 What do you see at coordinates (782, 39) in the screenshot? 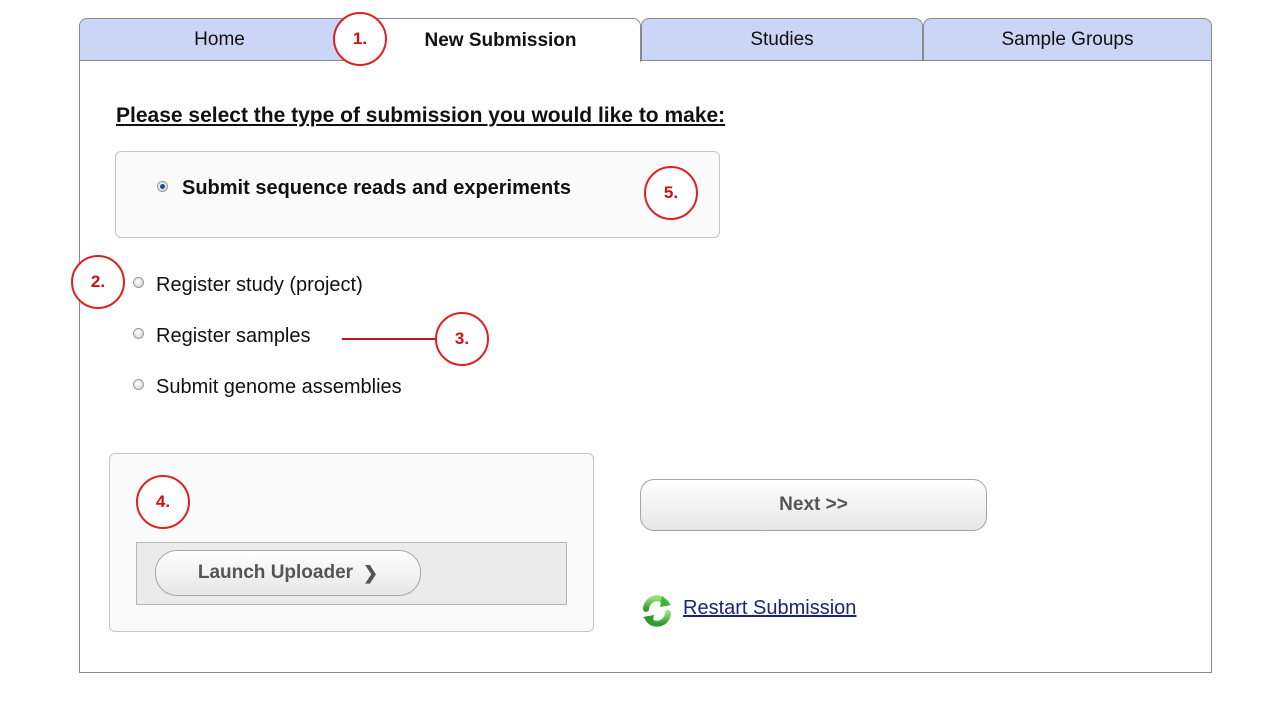
I see `tab-studies: Studies` at bounding box center [782, 39].